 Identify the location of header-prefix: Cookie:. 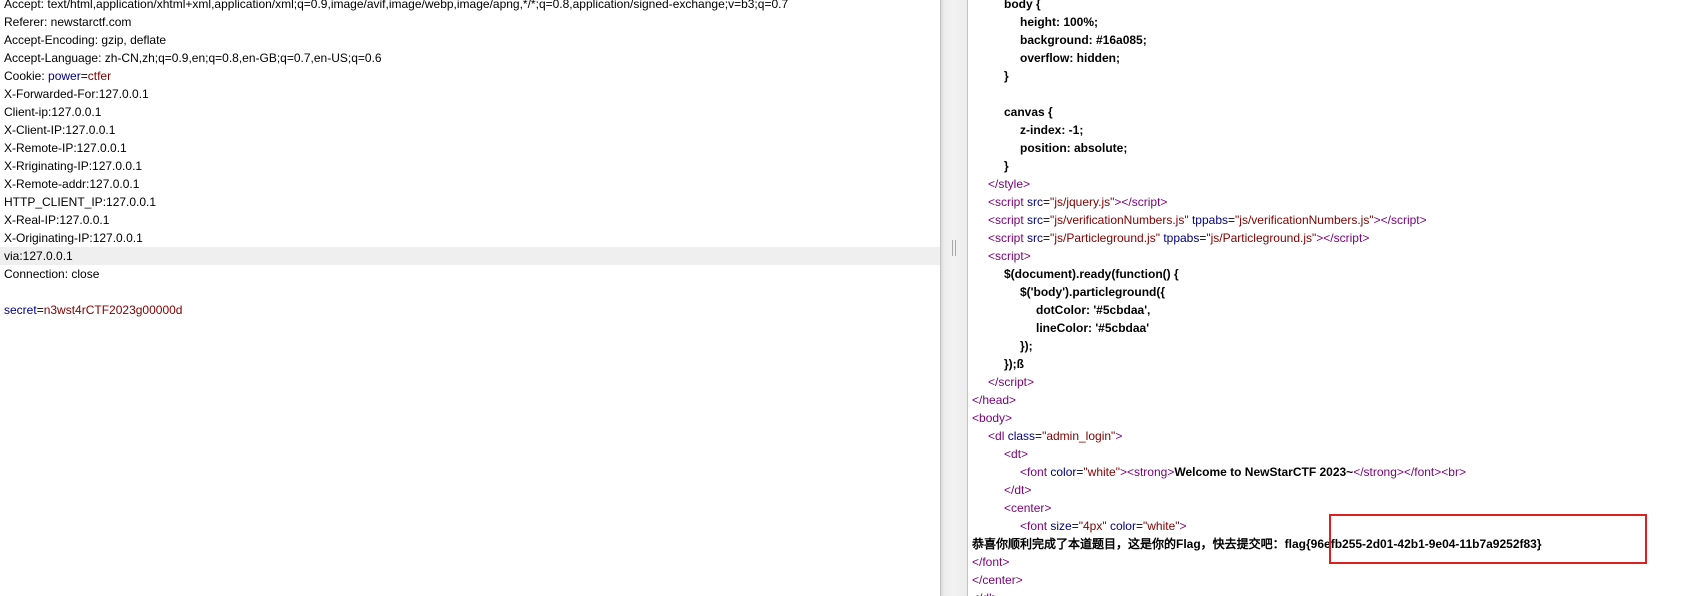
(26, 76).